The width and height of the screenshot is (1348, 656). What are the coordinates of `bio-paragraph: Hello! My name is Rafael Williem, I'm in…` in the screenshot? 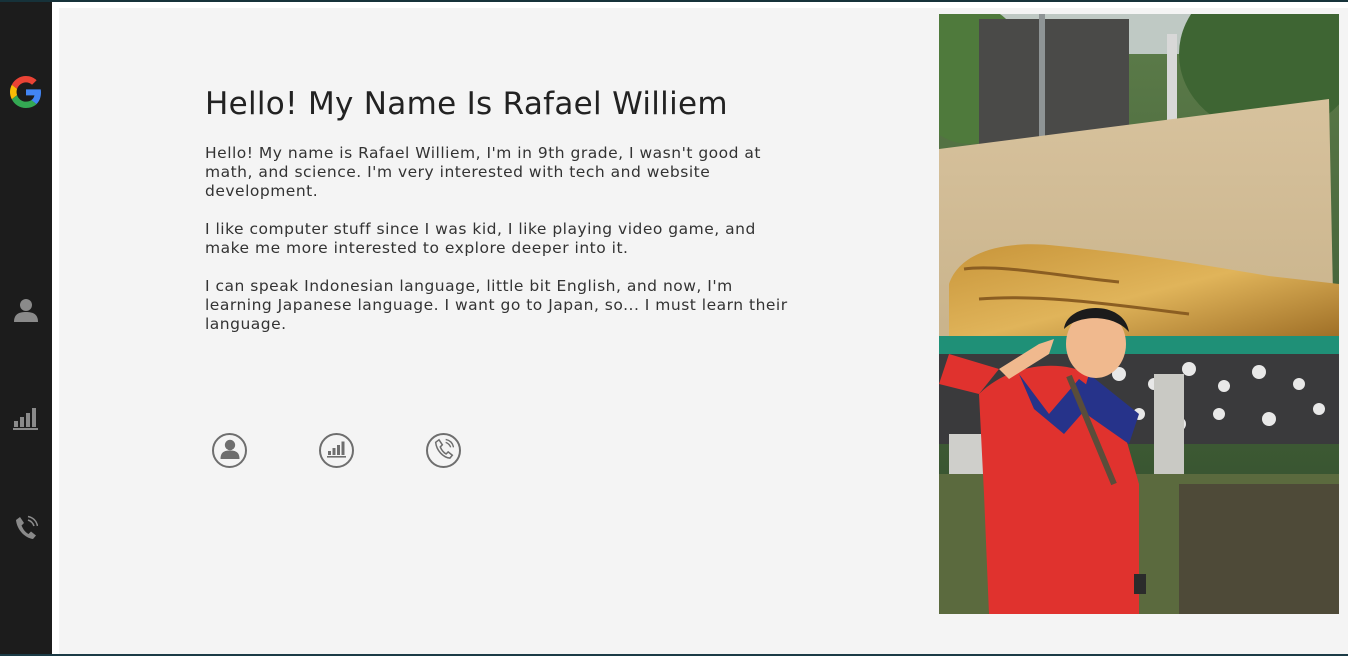 It's located at (483, 172).